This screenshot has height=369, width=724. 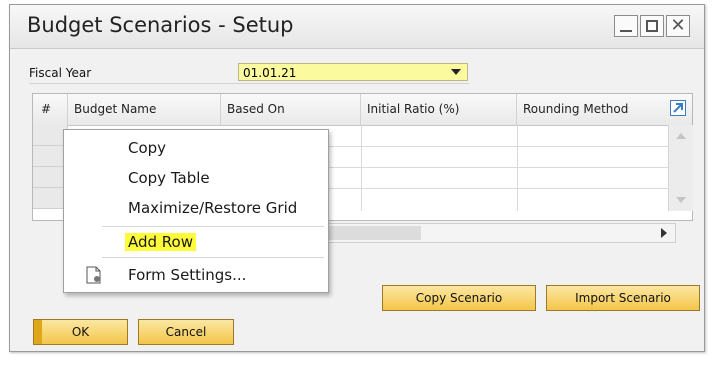 I want to click on menu-item-copy-table: Copy Table, so click(x=169, y=178).